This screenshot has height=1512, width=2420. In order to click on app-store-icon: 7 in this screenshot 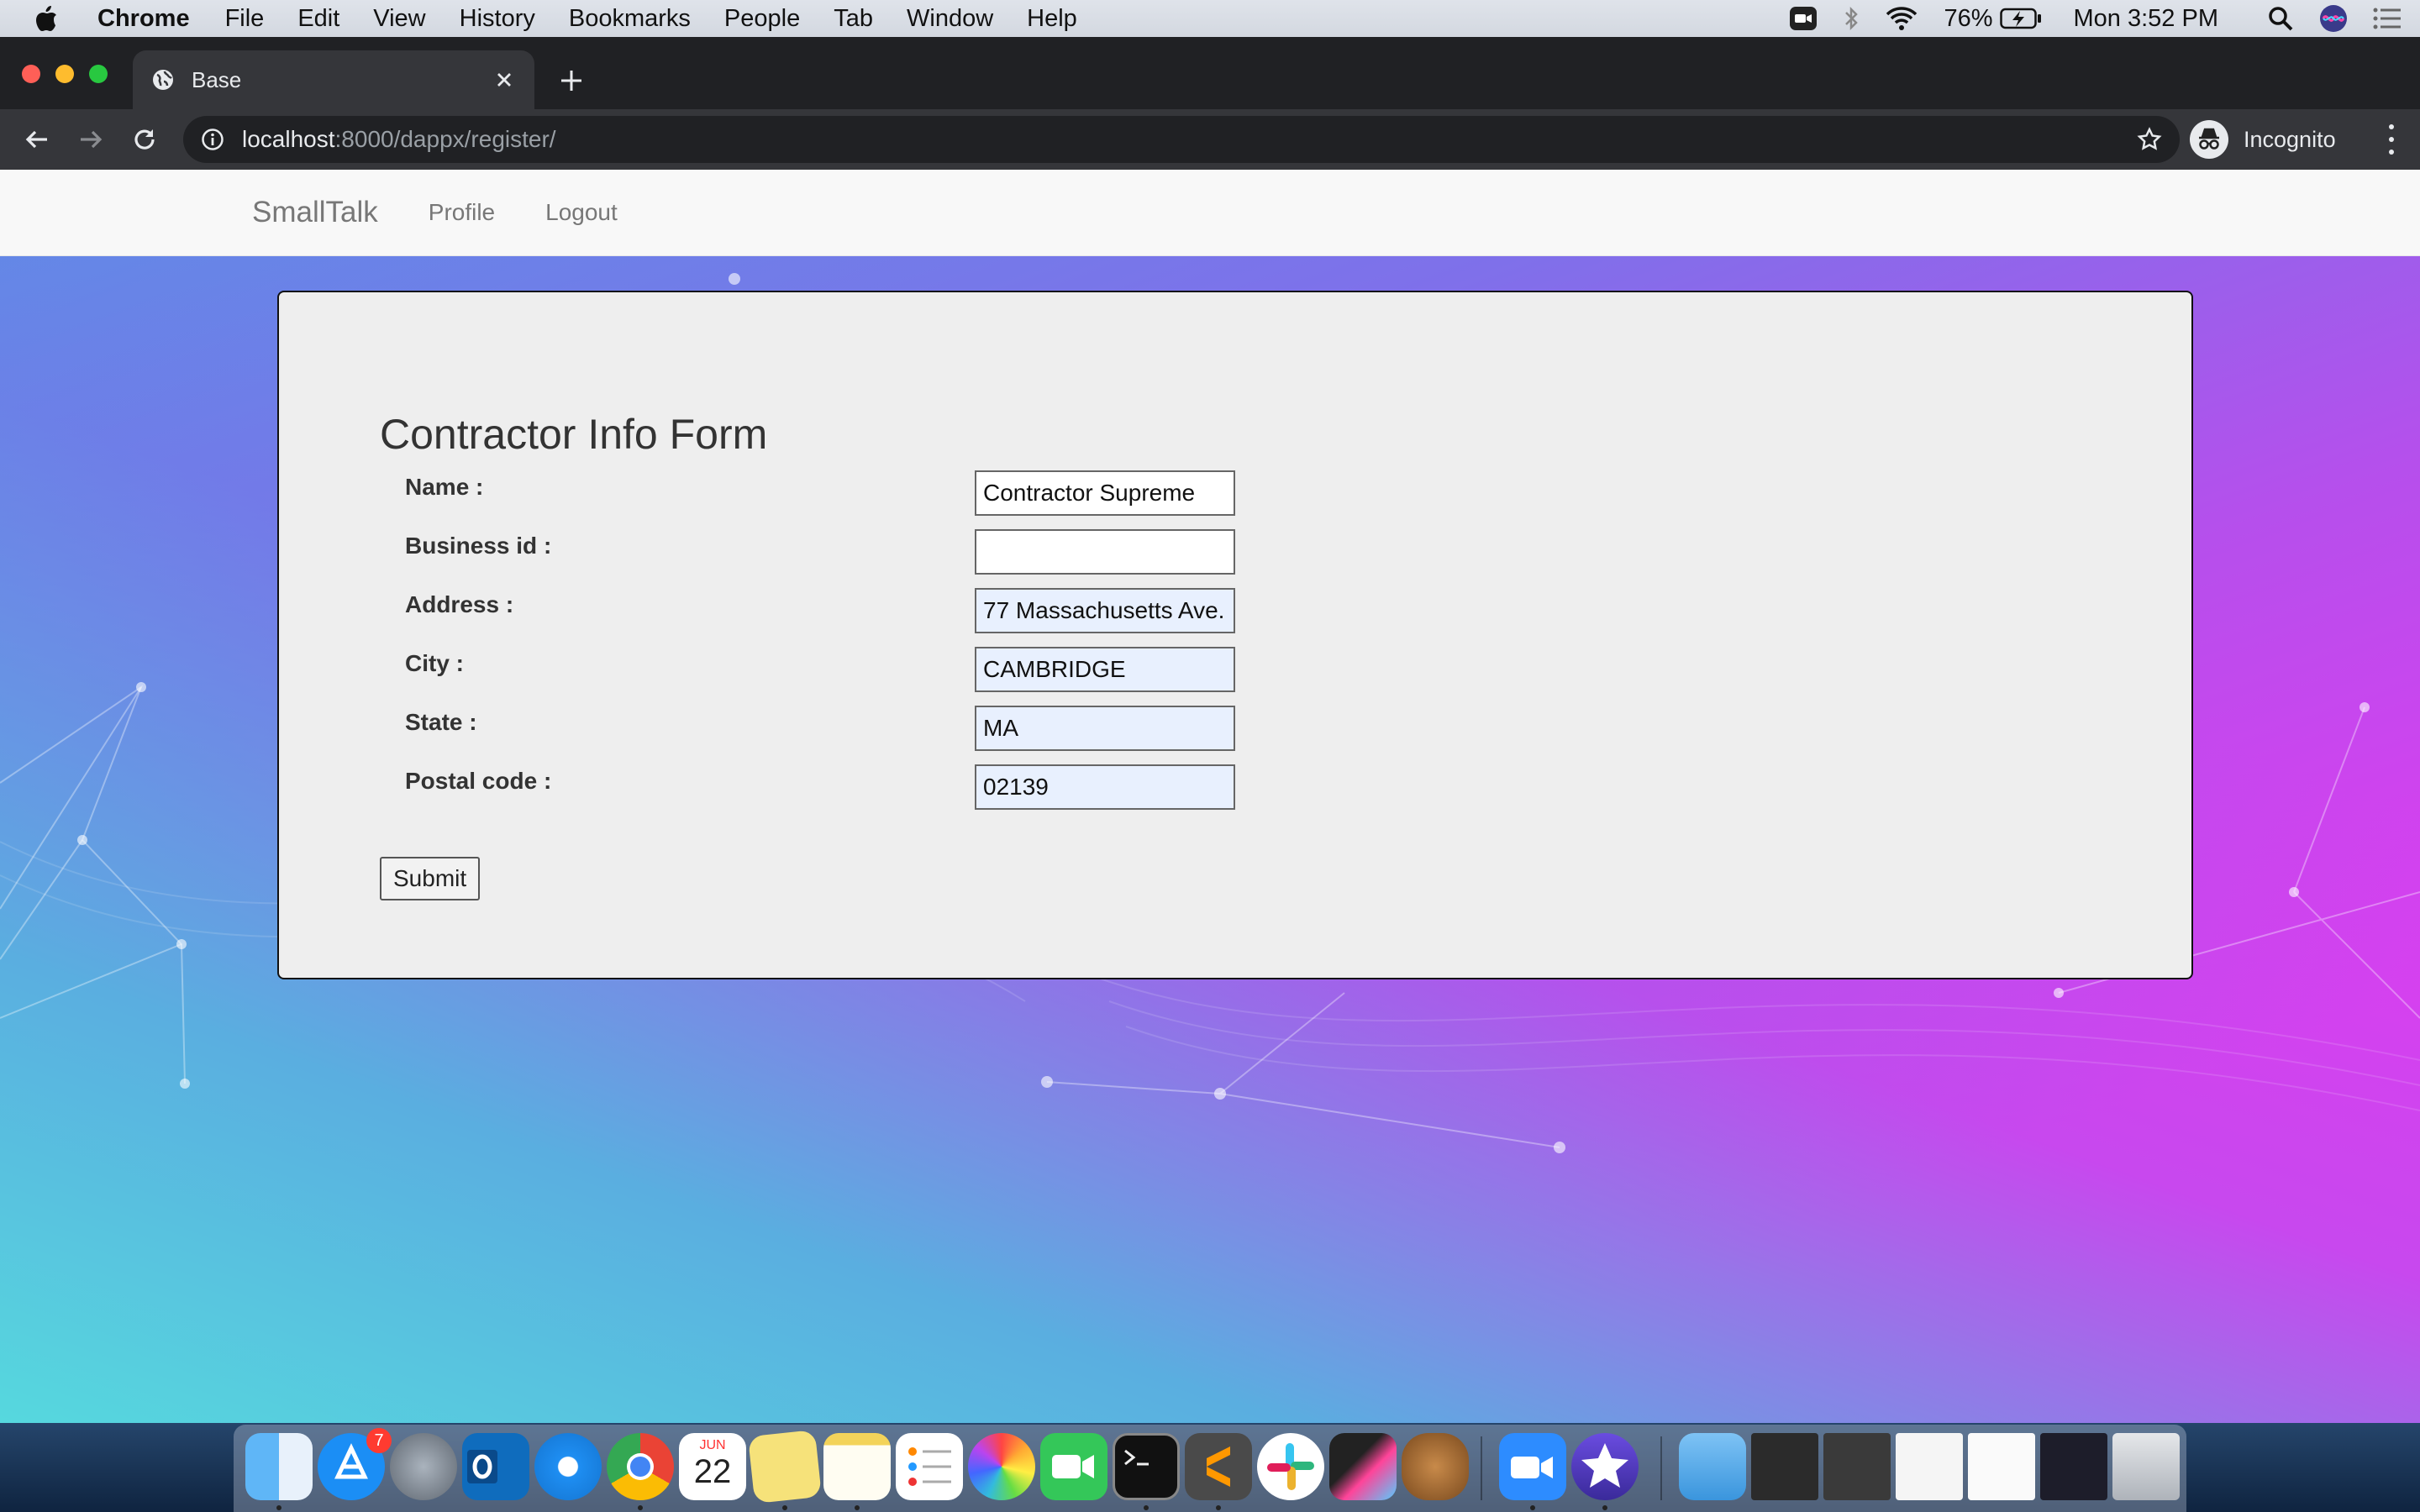, I will do `click(355, 1464)`.